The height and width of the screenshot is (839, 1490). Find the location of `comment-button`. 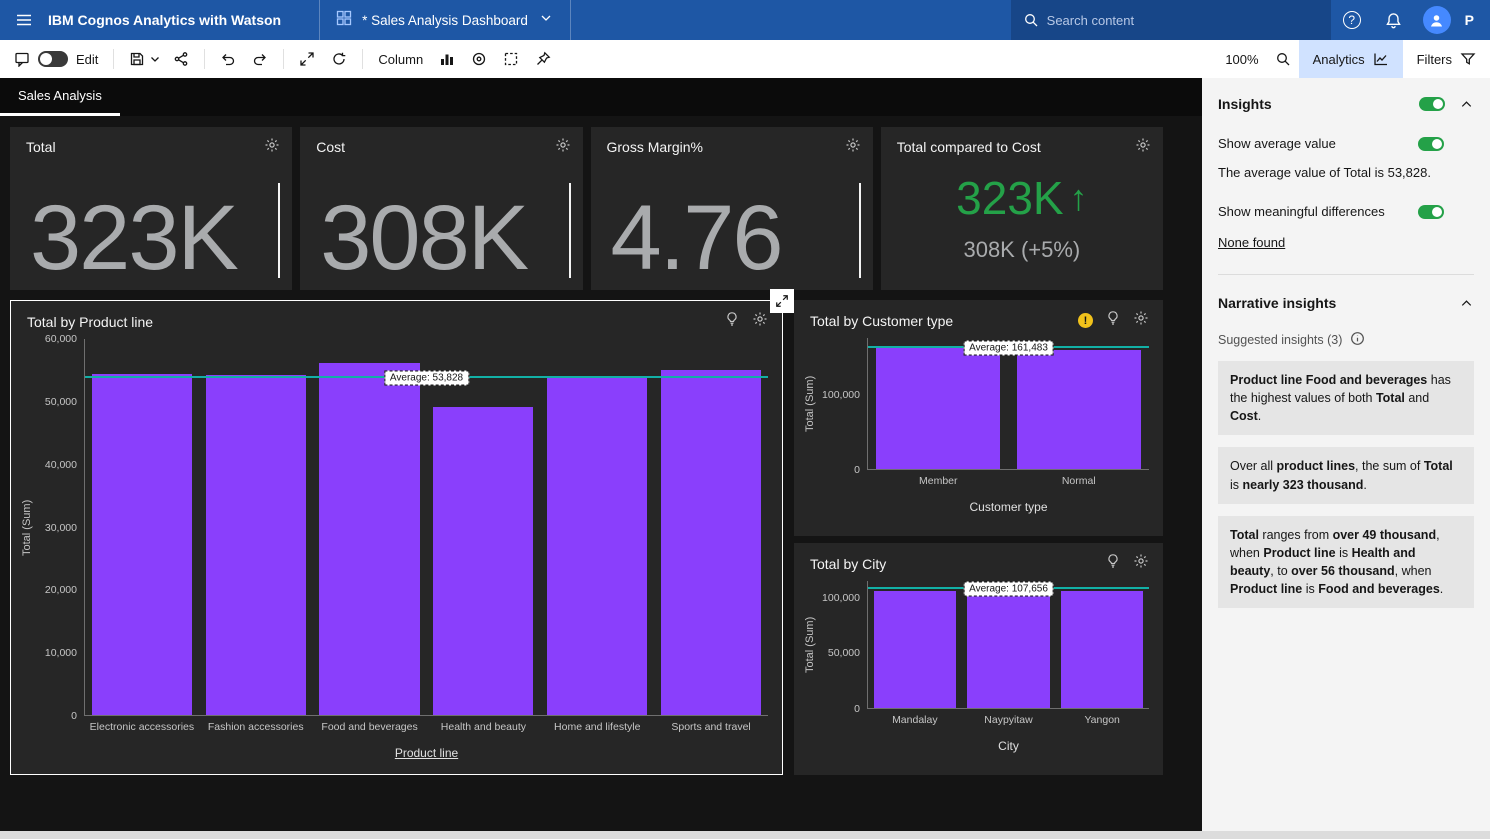

comment-button is located at coordinates (22, 59).